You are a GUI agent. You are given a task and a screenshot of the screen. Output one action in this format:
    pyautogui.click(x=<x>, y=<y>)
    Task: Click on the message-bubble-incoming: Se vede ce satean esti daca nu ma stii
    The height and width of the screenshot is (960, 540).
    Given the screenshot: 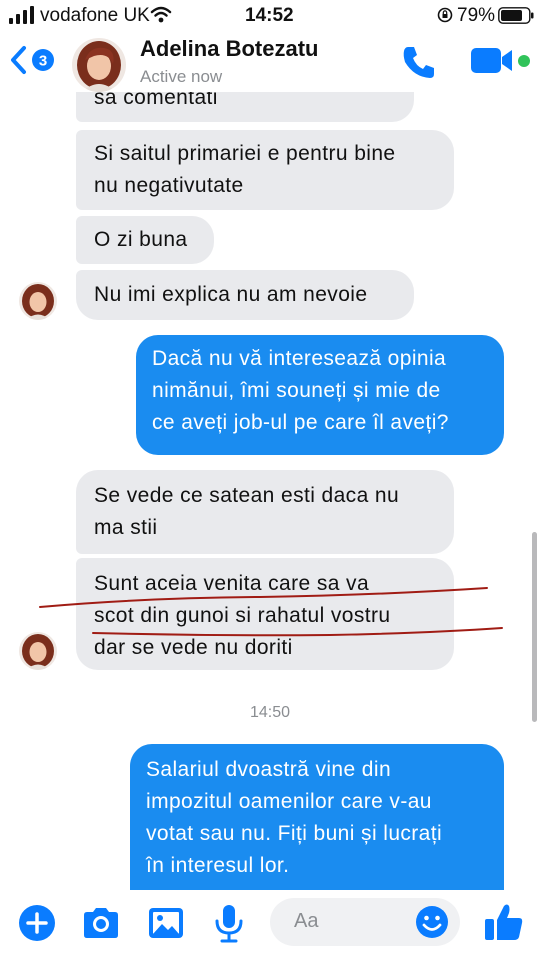 What is the action you would take?
    pyautogui.click(x=265, y=512)
    